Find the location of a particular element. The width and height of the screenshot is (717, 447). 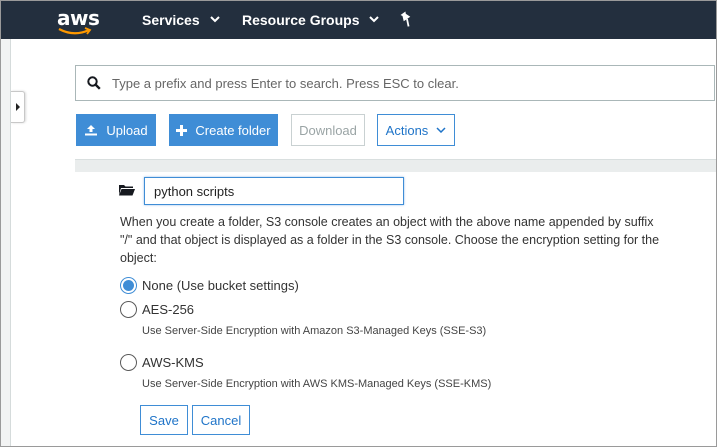

radio-label: None (Use bucket settings) is located at coordinates (220, 285).